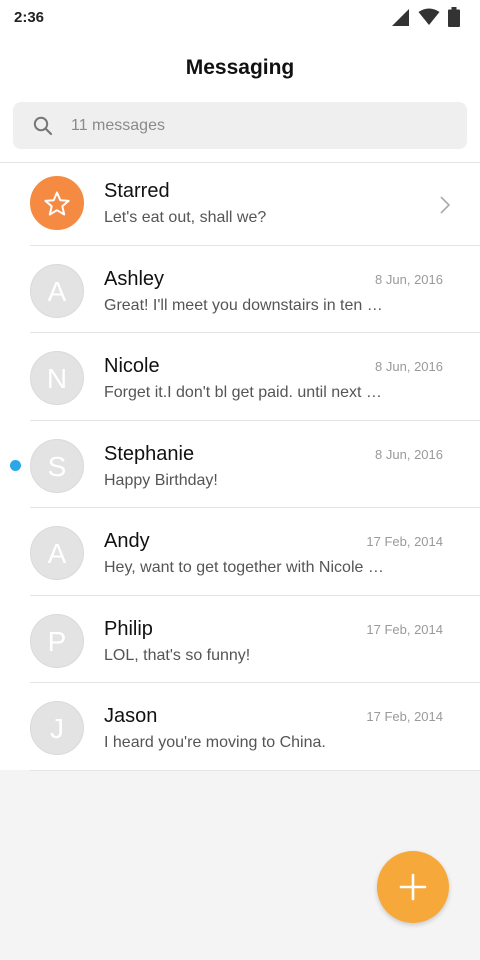 Image resolution: width=480 pixels, height=960 pixels. I want to click on message-preview: Happy Birthday!, so click(161, 480).